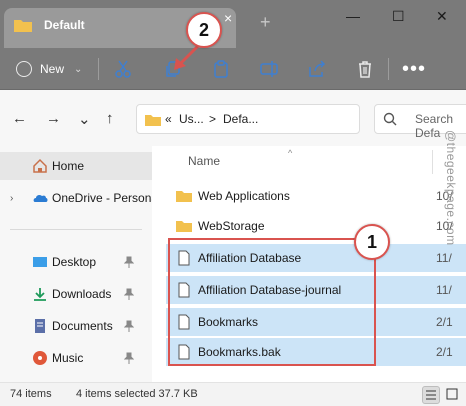 The image size is (466, 406). I want to click on paste-icon, so click(221, 69).